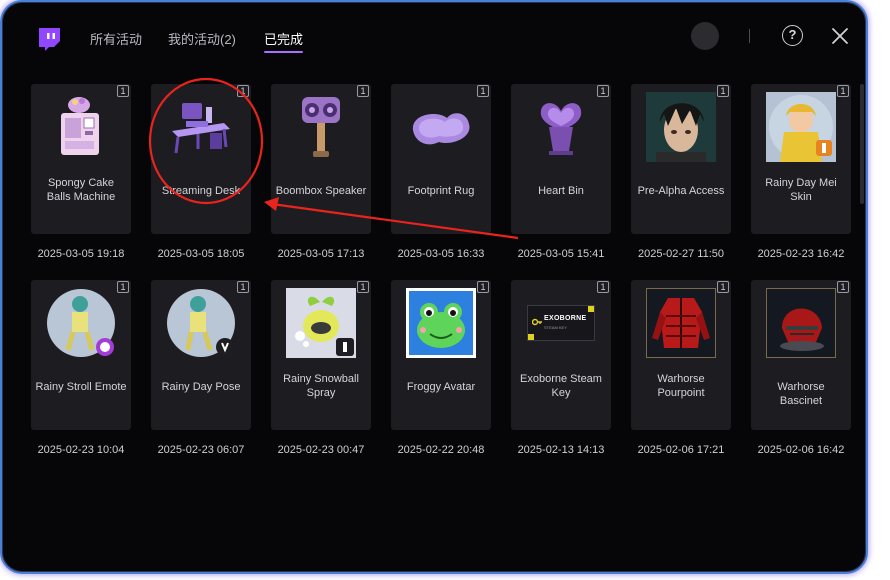 Image resolution: width=890 pixels, height=580 pixels. I want to click on anime-character-portrait-icon, so click(681, 127).